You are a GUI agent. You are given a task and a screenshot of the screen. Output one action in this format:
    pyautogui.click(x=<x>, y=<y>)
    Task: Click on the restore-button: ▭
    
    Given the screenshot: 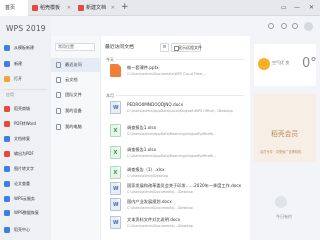 What is the action you would take?
    pyautogui.click(x=284, y=8)
    